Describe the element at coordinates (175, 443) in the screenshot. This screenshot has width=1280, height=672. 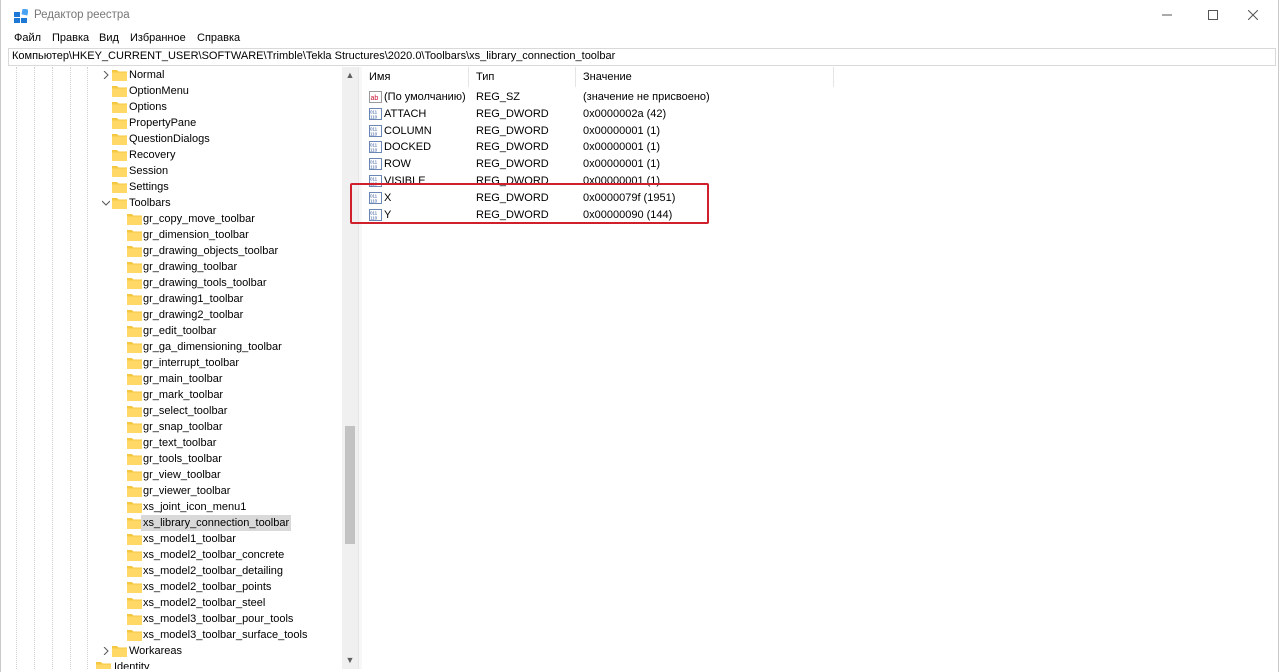
I see `tree-item: gr_text_toolbar` at that location.